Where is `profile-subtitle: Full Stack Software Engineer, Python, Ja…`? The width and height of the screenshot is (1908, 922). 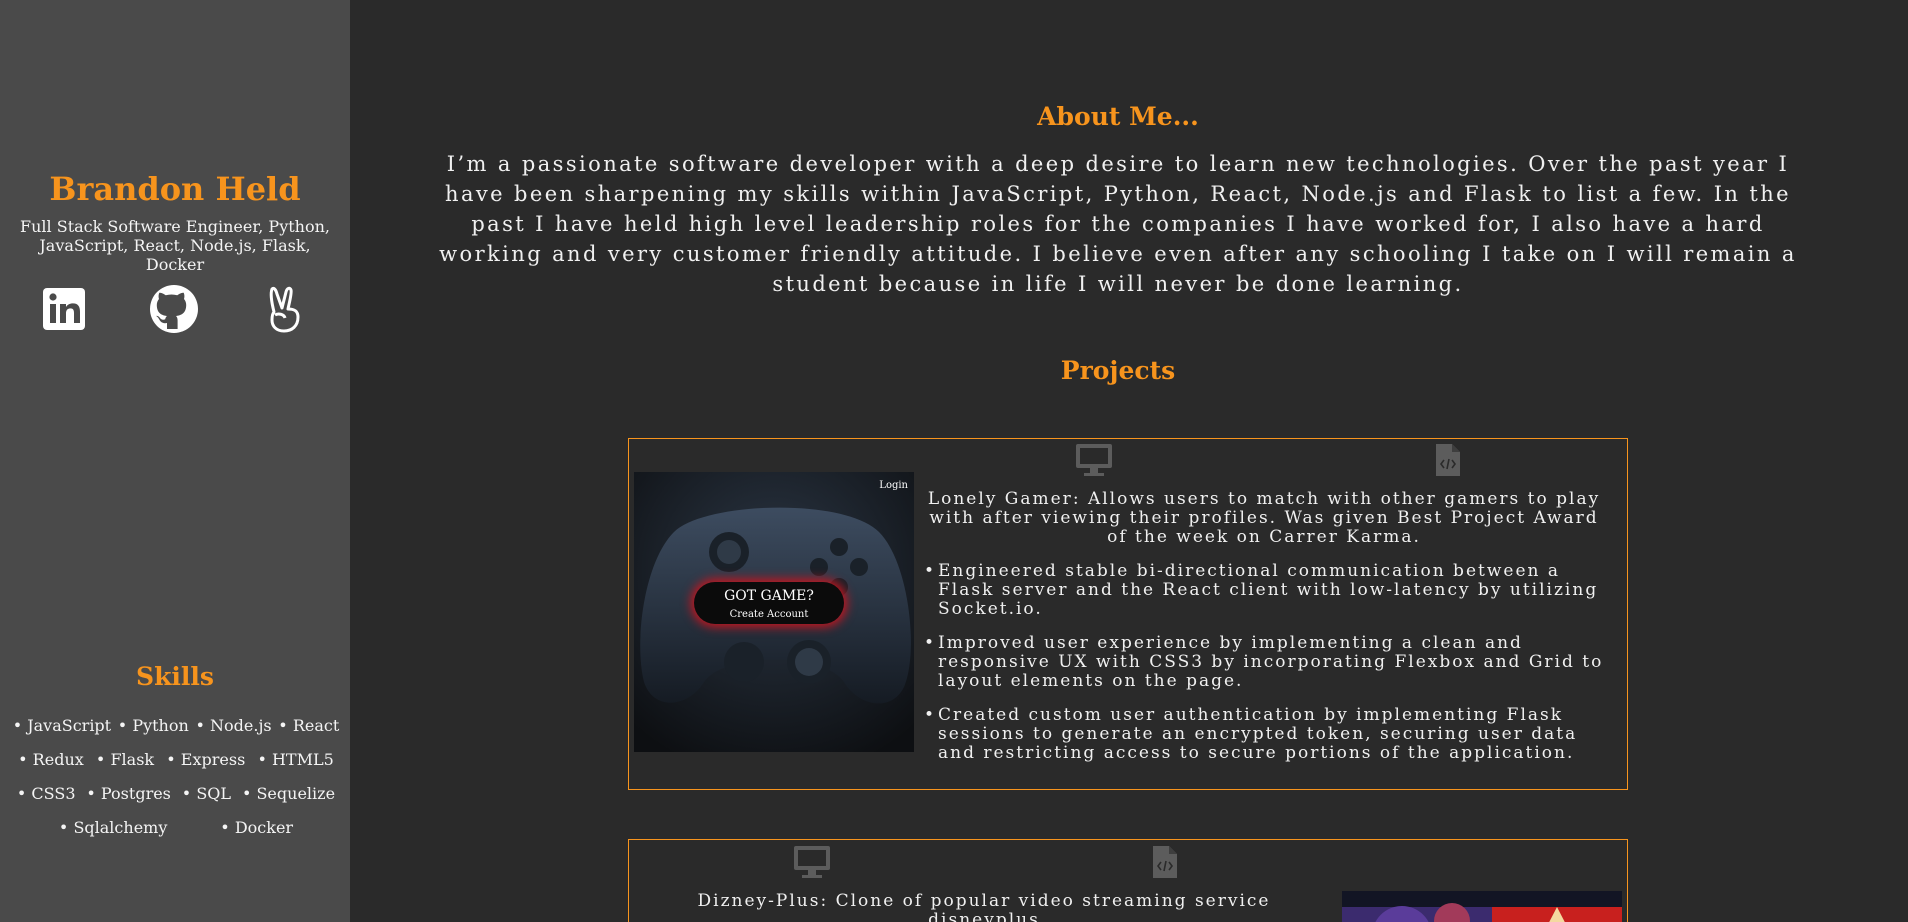
profile-subtitle: Full Stack Software Engineer, Python, Ja… is located at coordinates (175, 245).